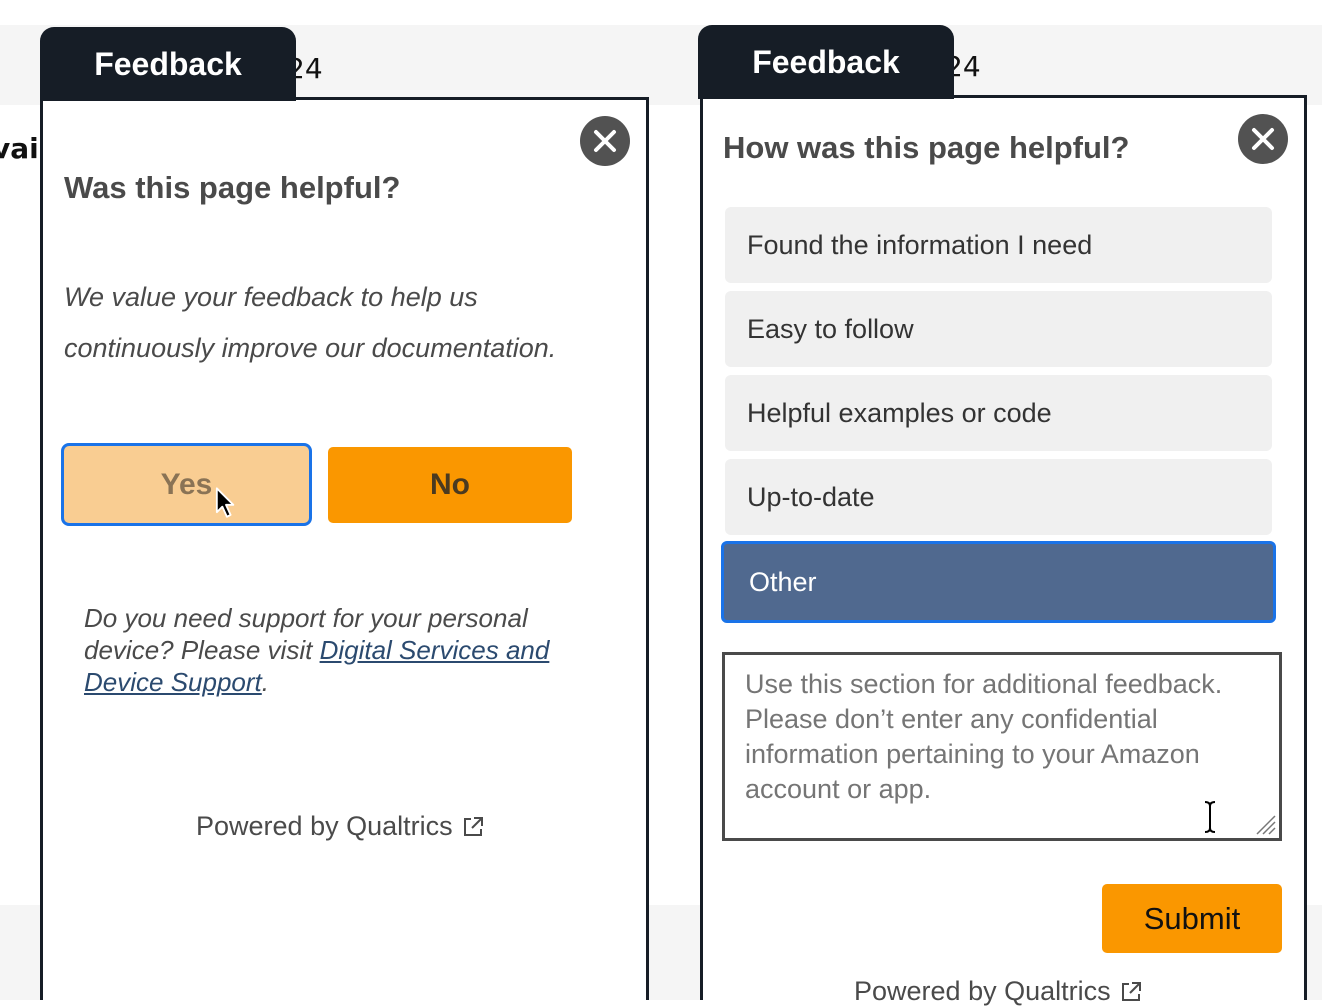 The height and width of the screenshot is (1007, 1322). I want to click on option-label: Up-to-date, so click(811, 496).